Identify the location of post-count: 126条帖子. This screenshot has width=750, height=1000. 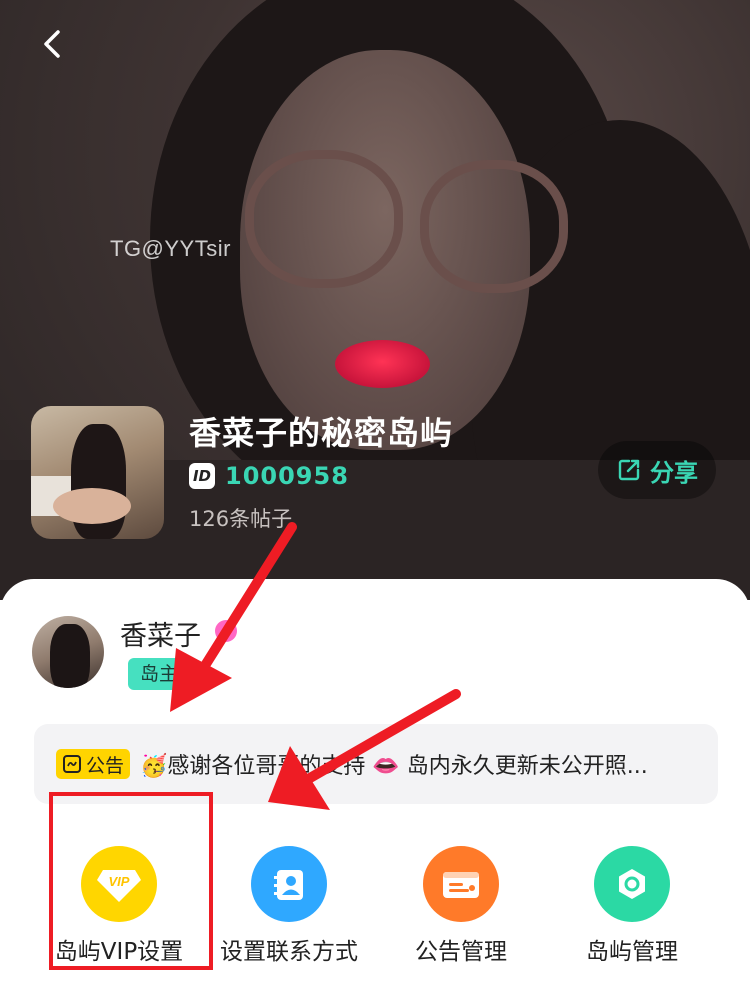
(241, 519).